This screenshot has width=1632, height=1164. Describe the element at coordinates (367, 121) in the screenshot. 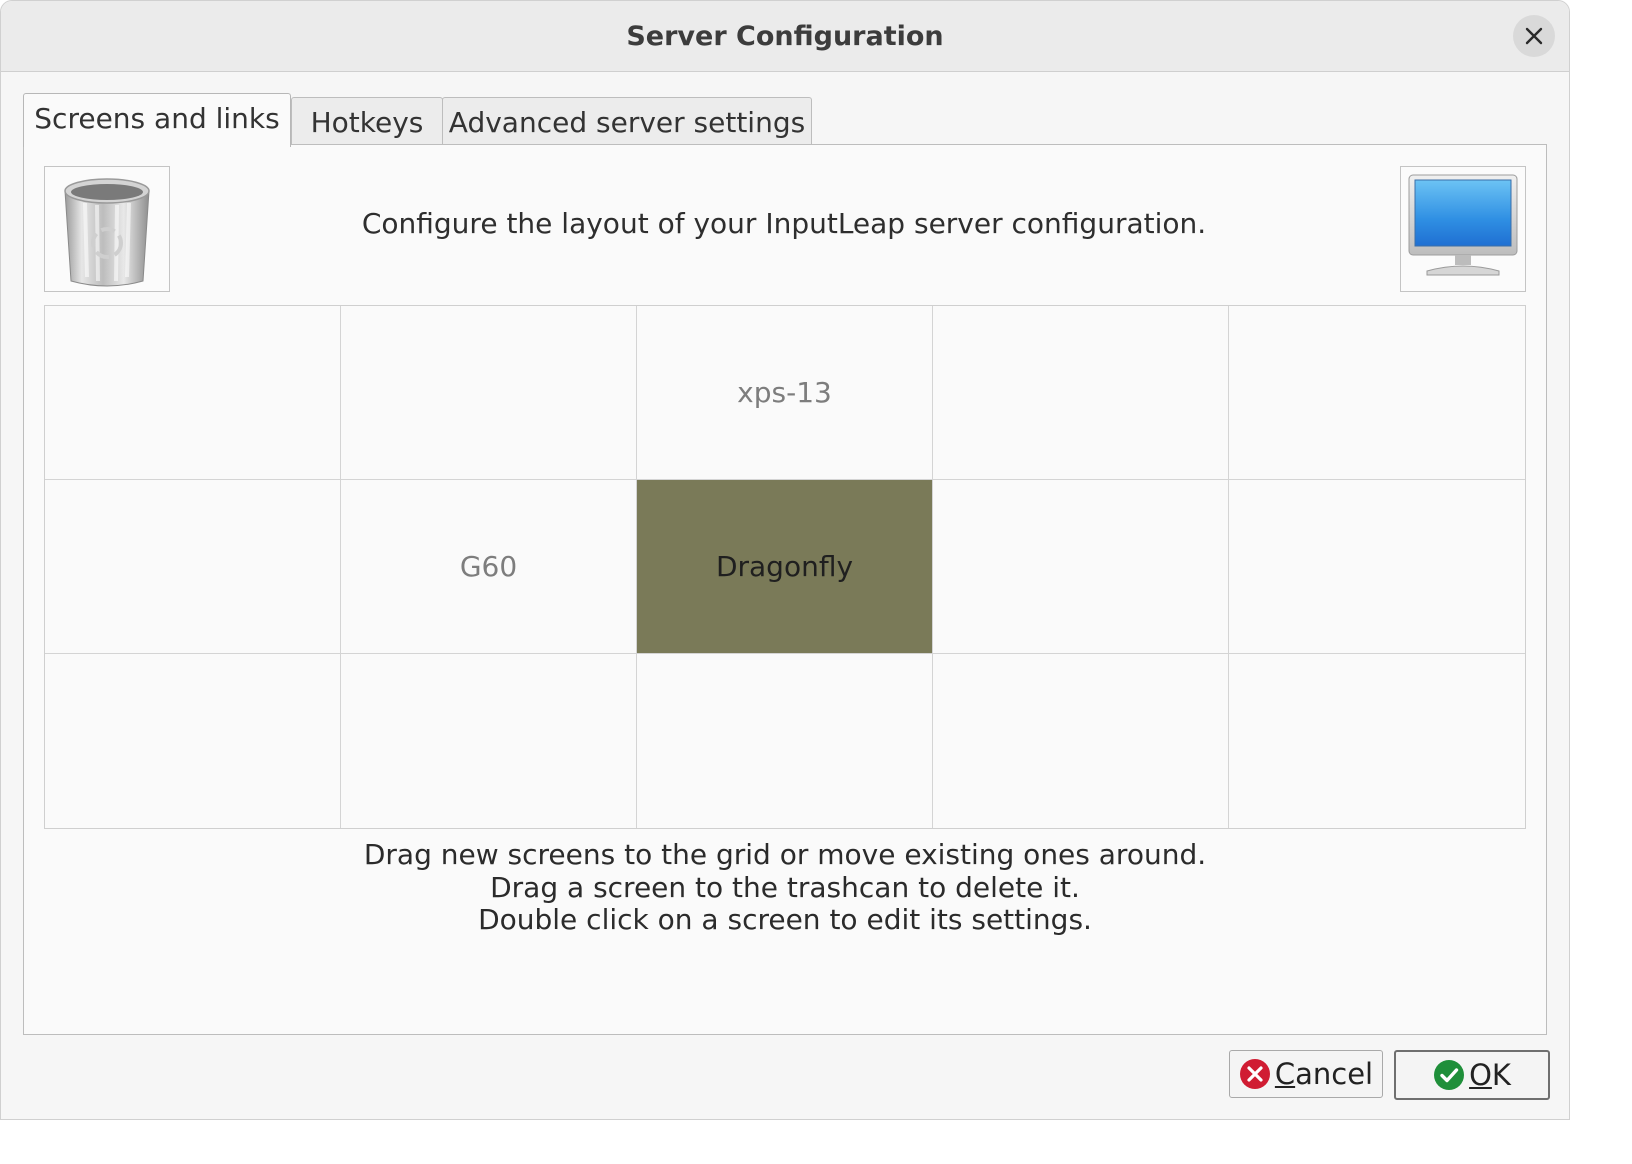

I see `tab-hotkeys: Hotkeys` at that location.